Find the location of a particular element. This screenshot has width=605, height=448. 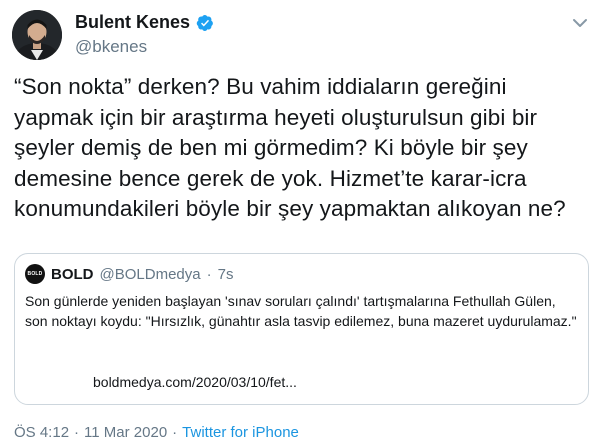

tweet-time: ÖS 4:12 is located at coordinates (41, 432).